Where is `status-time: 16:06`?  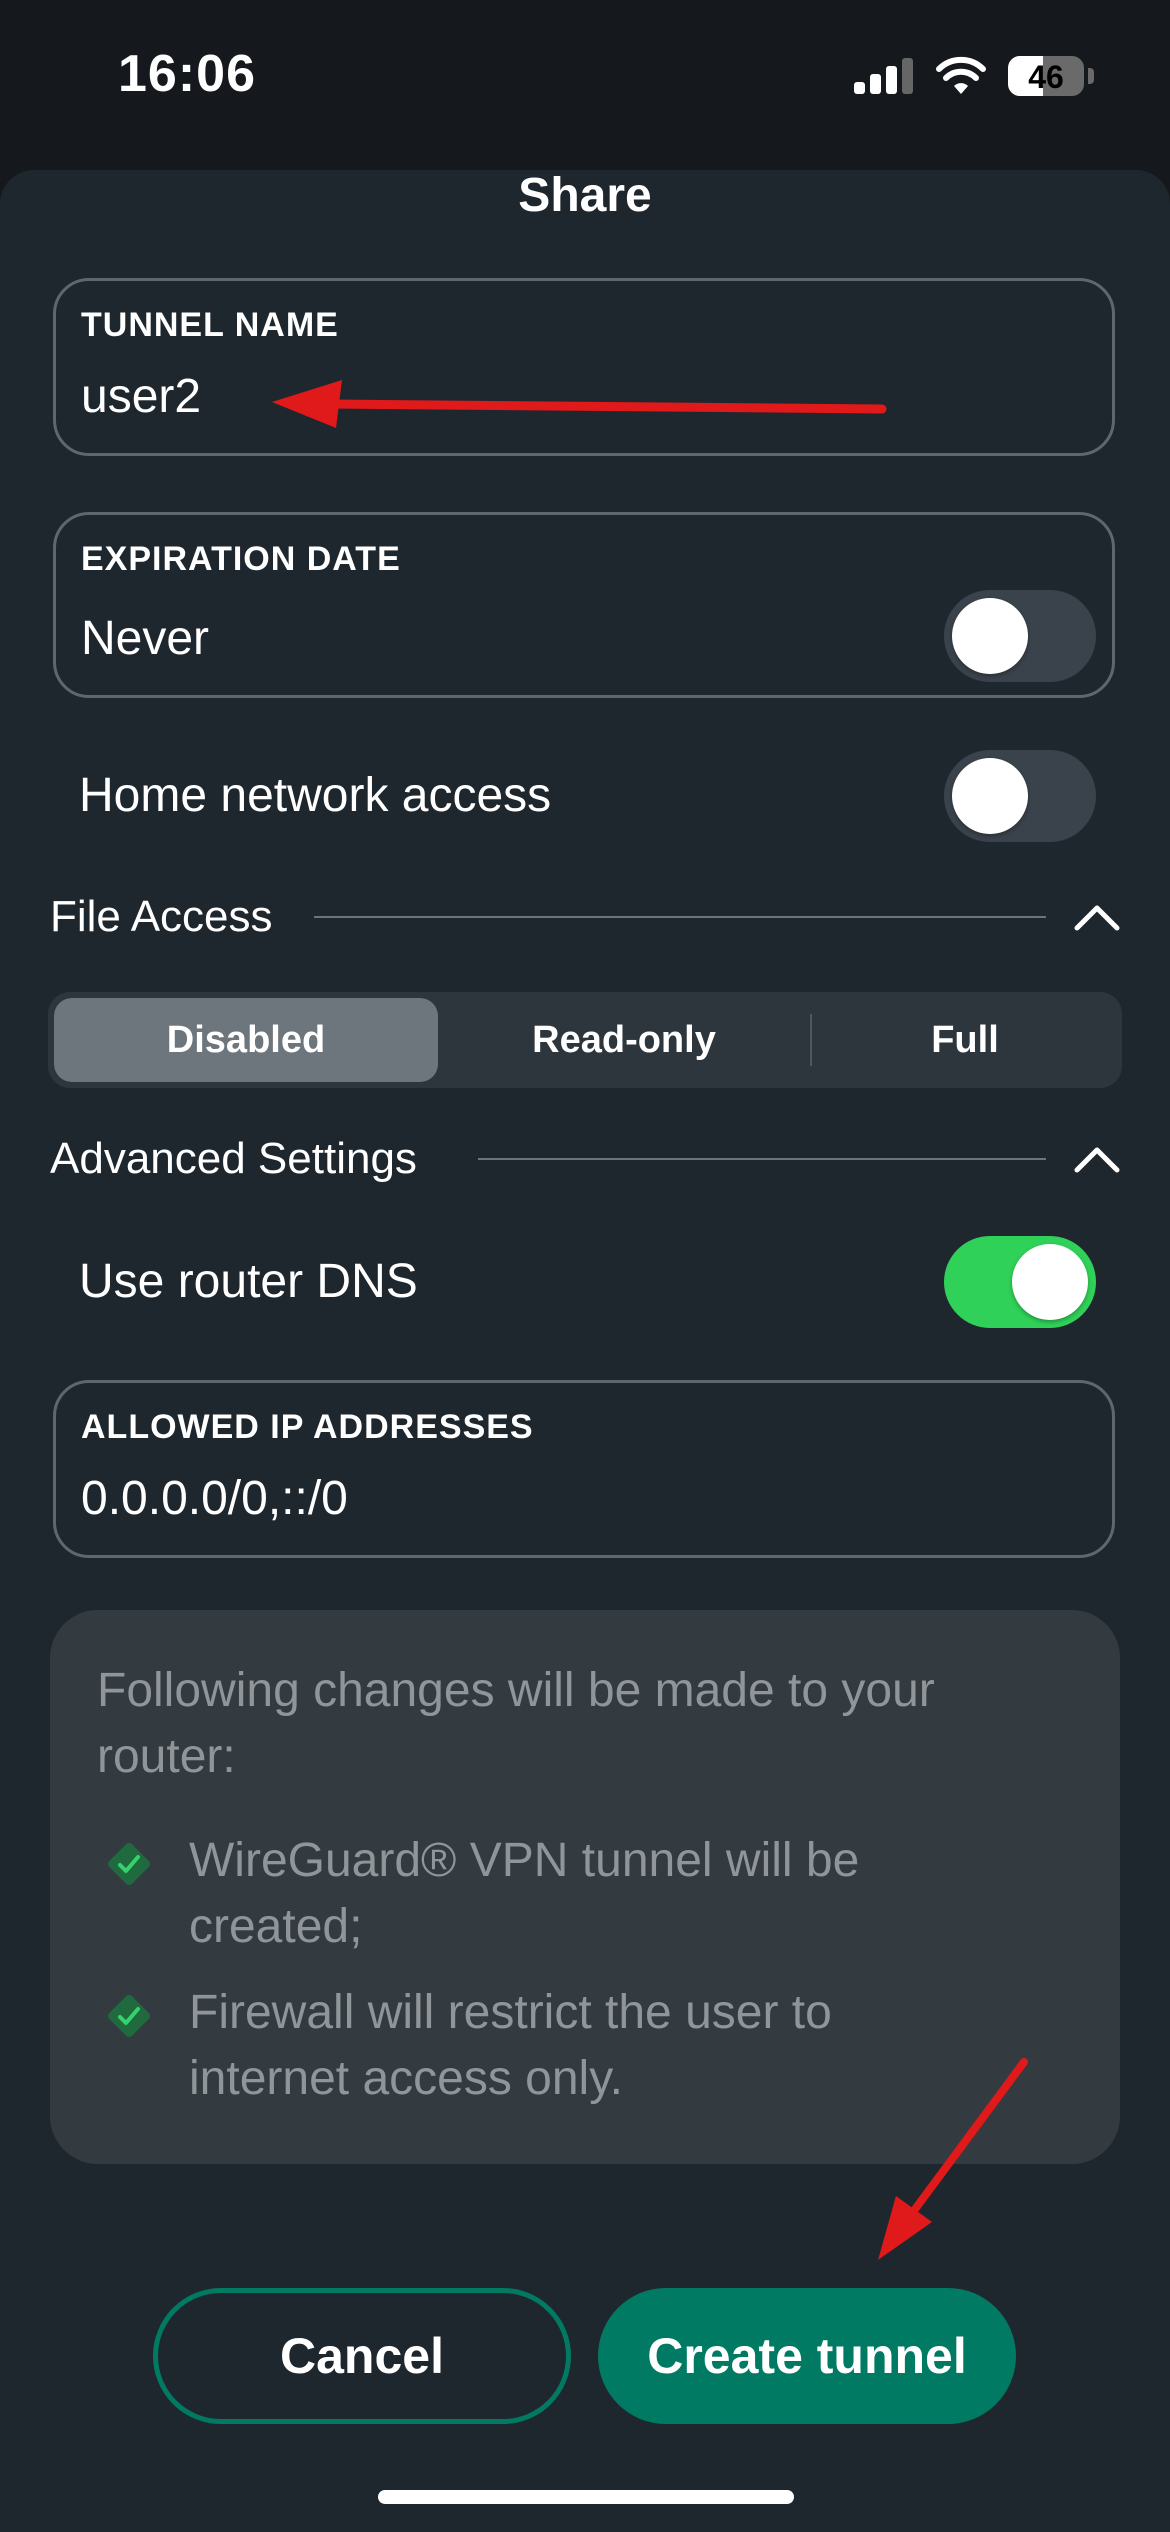
status-time: 16:06 is located at coordinates (187, 74).